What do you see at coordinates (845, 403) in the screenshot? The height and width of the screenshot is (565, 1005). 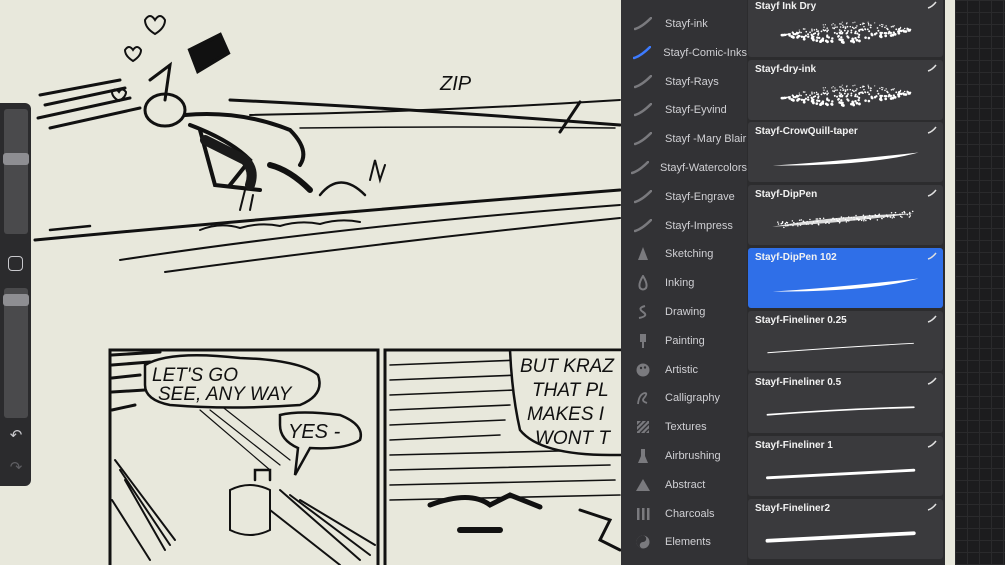 I see `brush-item: Stayf-Fineliner 0.5` at bounding box center [845, 403].